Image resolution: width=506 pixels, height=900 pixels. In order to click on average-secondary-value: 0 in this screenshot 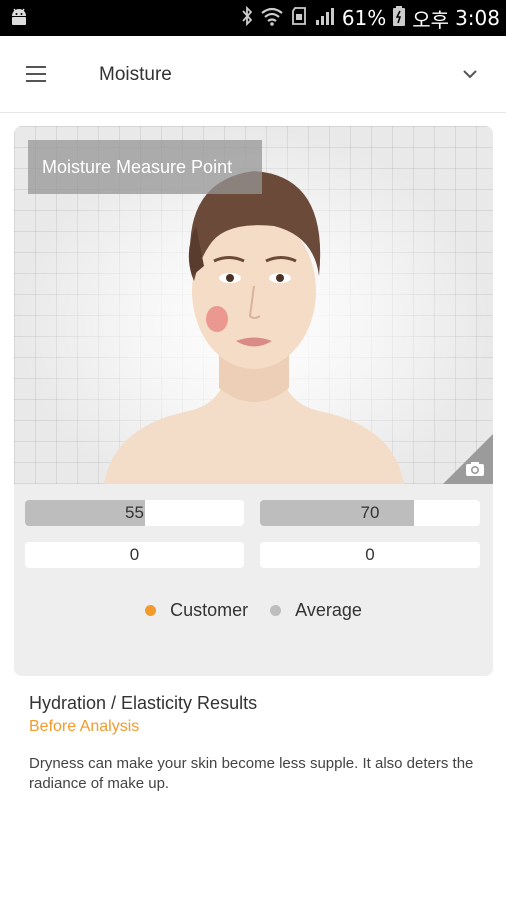, I will do `click(370, 554)`.